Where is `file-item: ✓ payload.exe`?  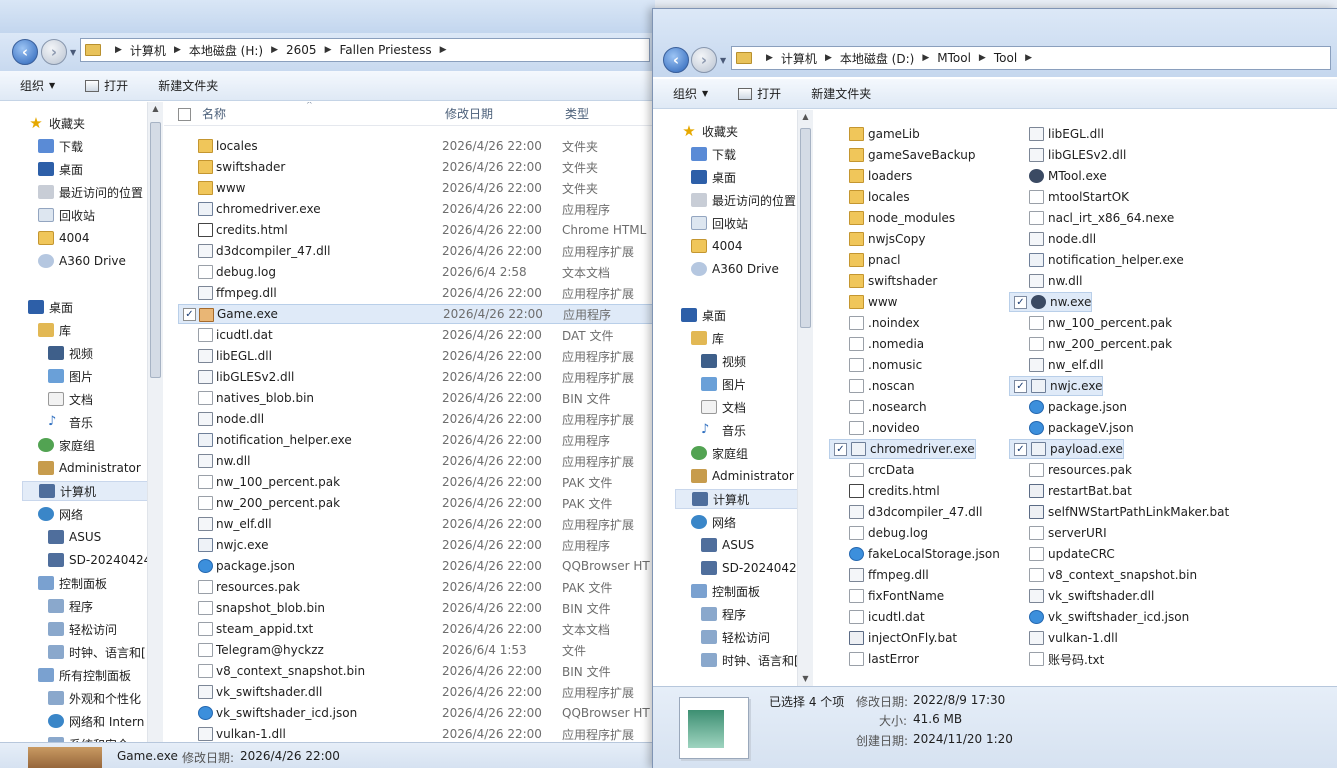
file-item: ✓ payload.exe is located at coordinates (1066, 449).